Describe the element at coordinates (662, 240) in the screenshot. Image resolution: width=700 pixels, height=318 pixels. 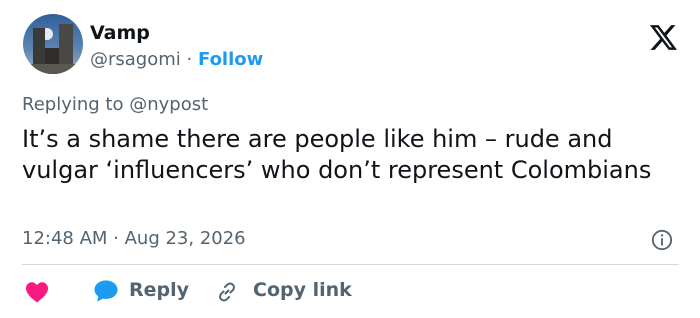
I see `info-icon` at that location.